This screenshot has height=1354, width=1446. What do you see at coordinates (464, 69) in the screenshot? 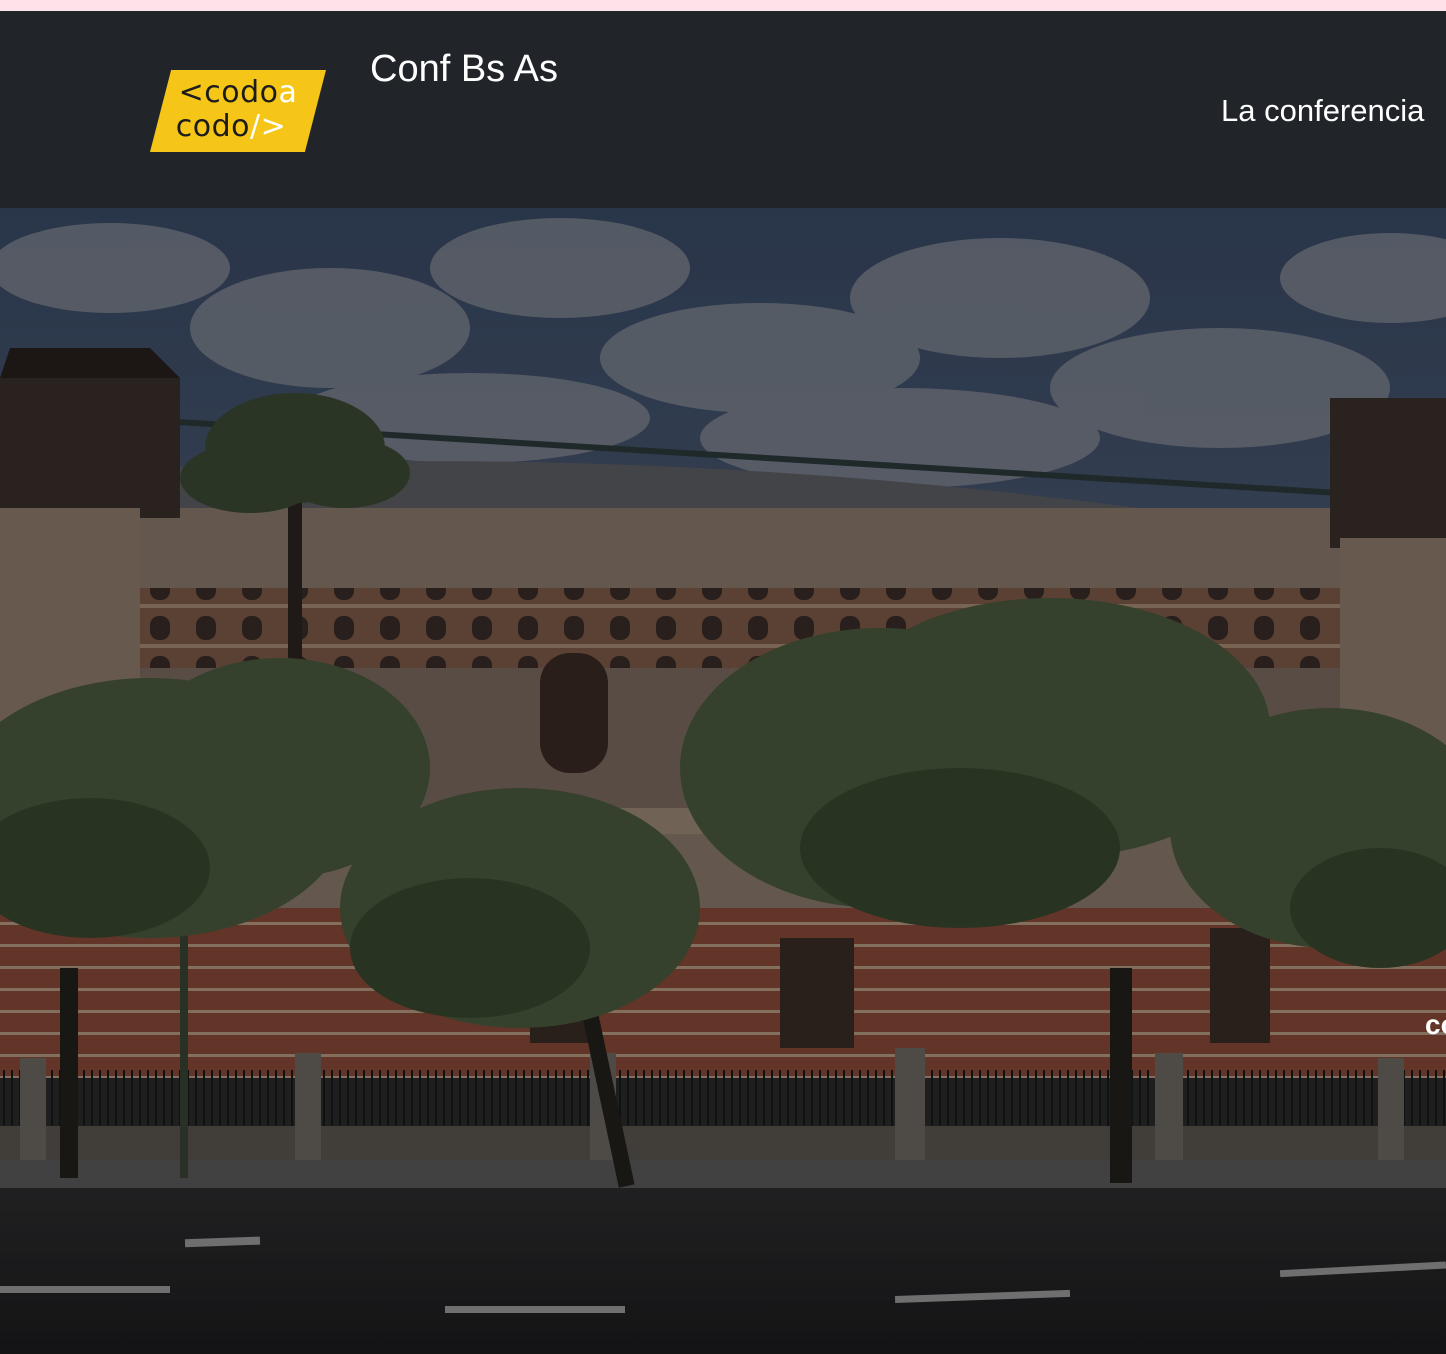
I see `brand-title: Conf Bs As` at bounding box center [464, 69].